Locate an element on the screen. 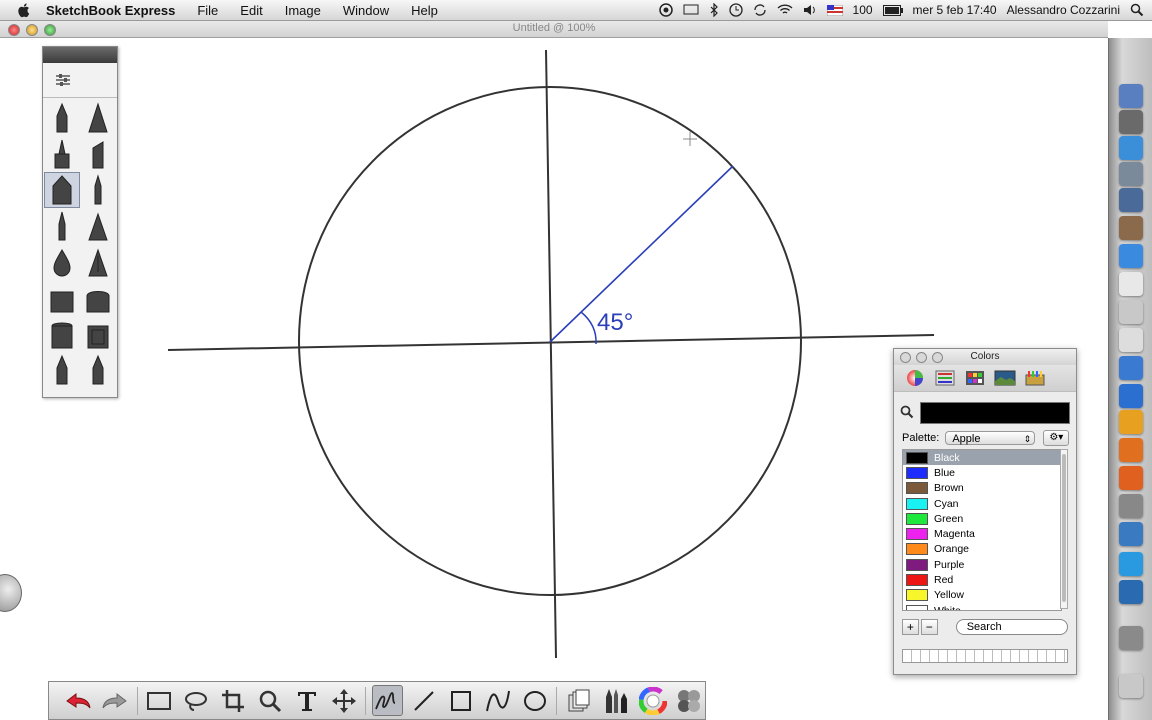  color-list-item: Orange is located at coordinates (982, 549).